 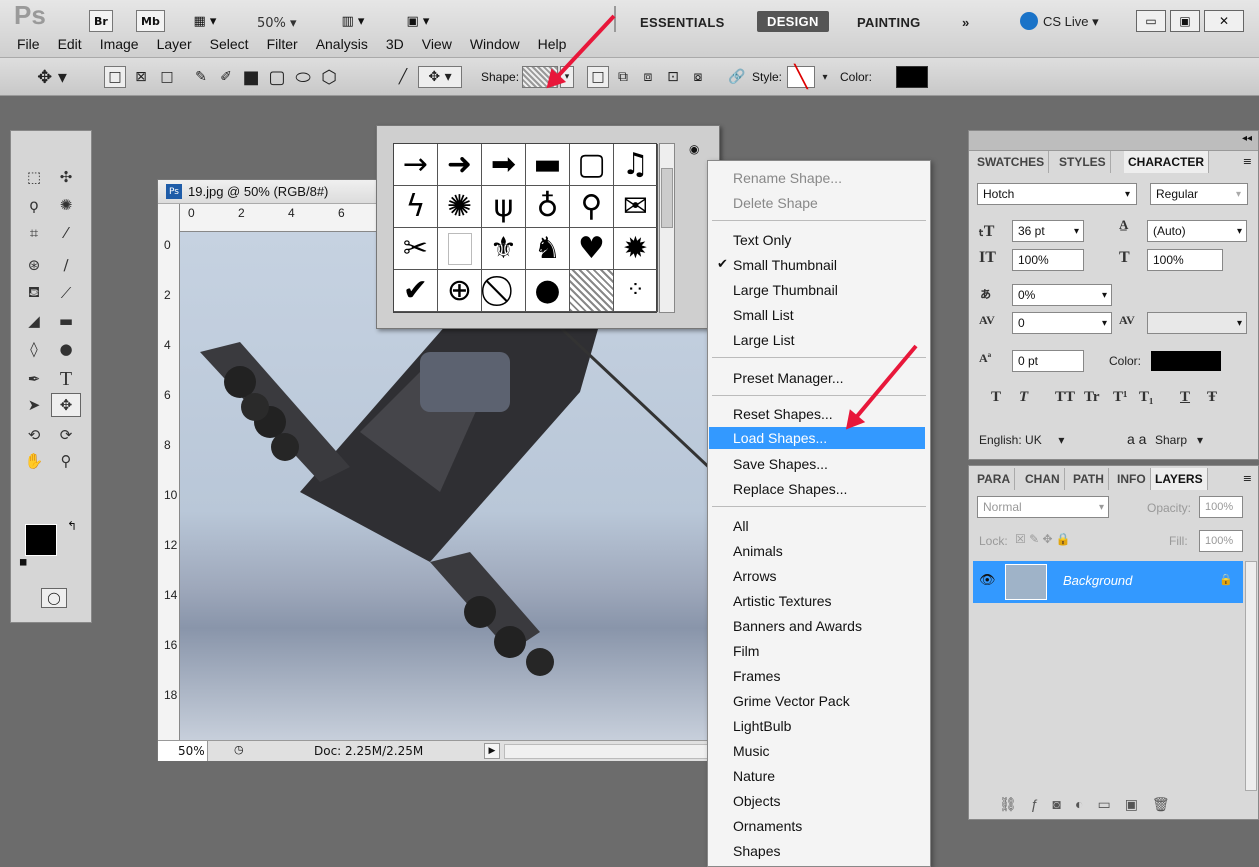 I want to click on lightbulb-shape: ♁, so click(x=548, y=207).